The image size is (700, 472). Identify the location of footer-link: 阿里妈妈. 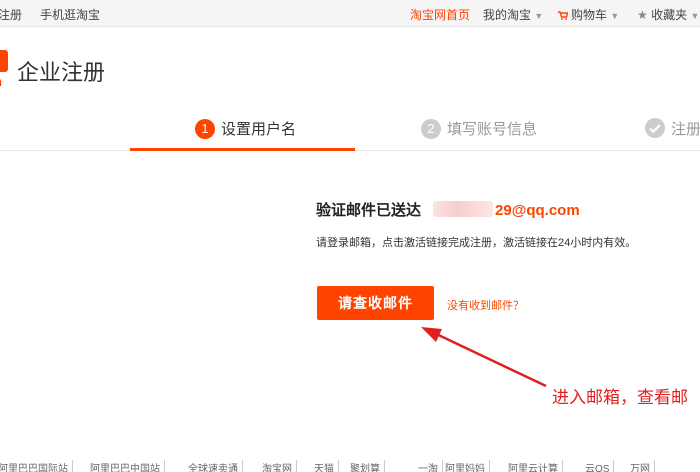
(467, 466).